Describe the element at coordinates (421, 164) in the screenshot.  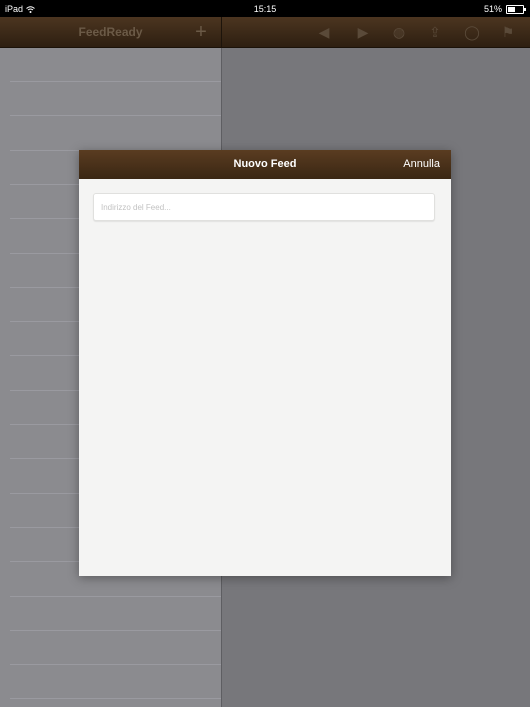
I see `cancel-button: Annulla` at that location.